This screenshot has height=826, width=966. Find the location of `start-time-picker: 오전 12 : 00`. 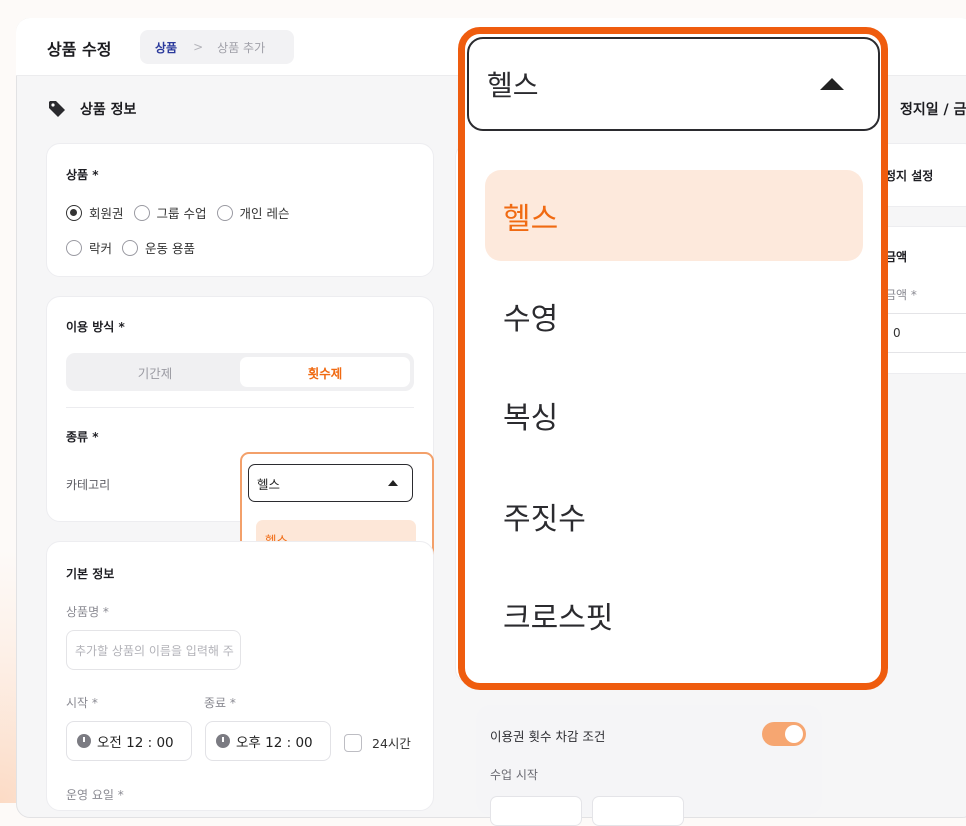

start-time-picker: 오전 12 : 00 is located at coordinates (129, 741).